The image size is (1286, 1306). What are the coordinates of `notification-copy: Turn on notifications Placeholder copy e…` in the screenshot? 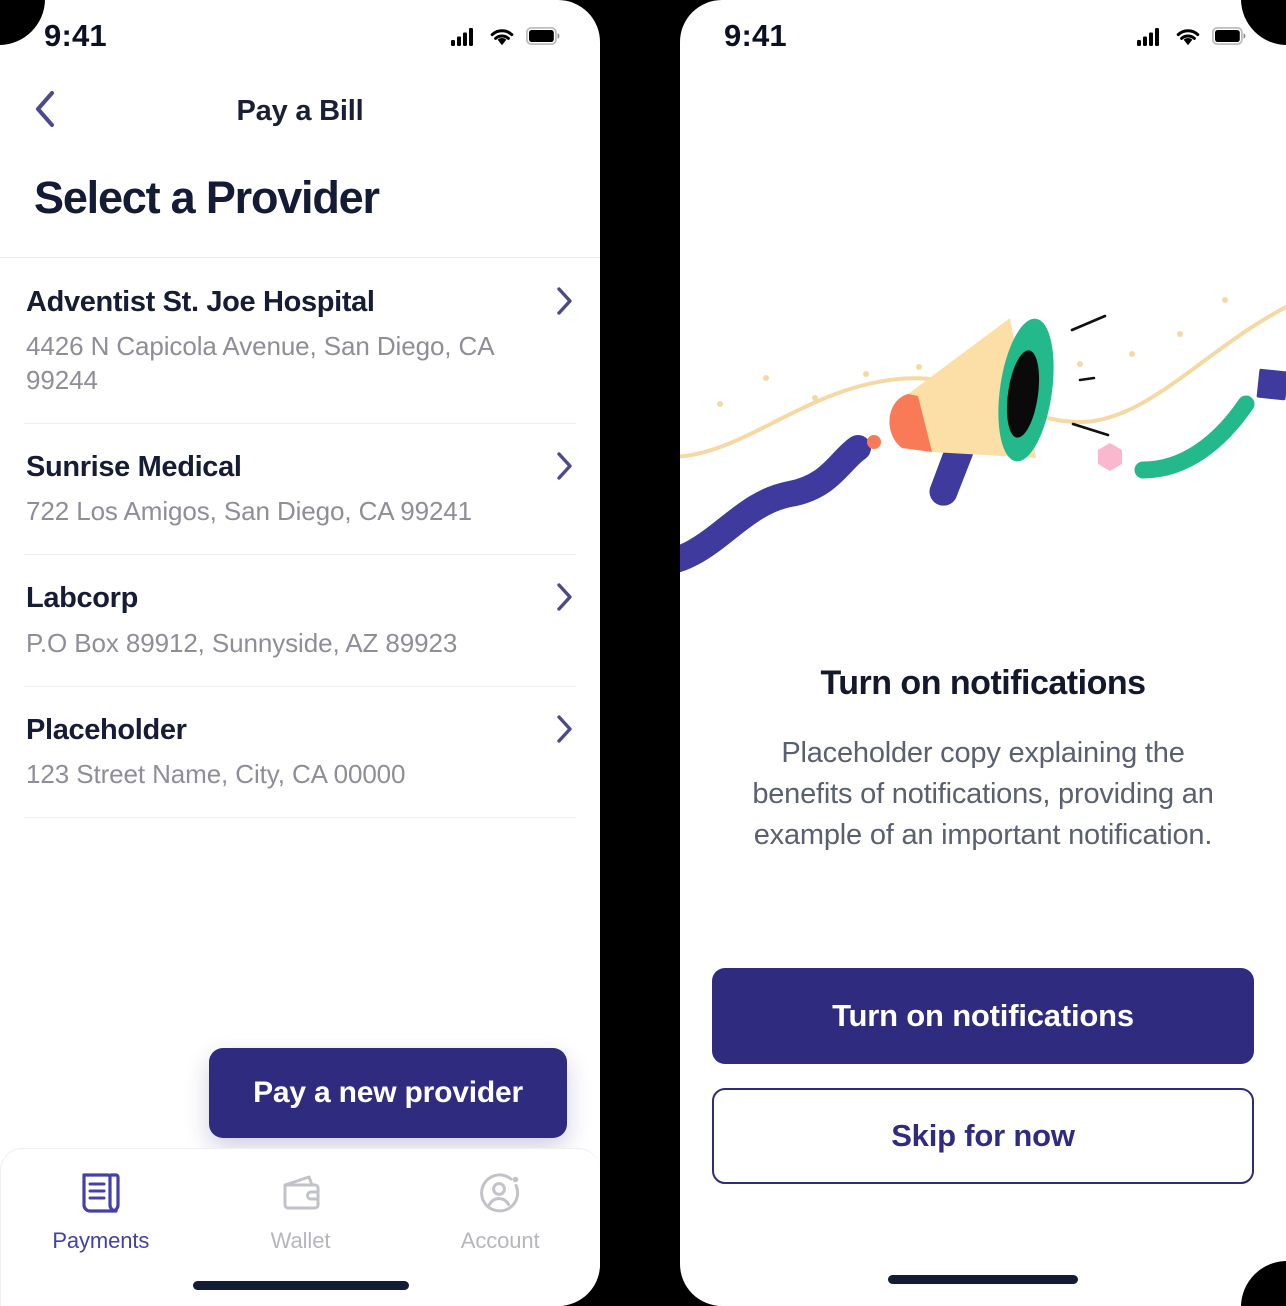 It's located at (983, 734).